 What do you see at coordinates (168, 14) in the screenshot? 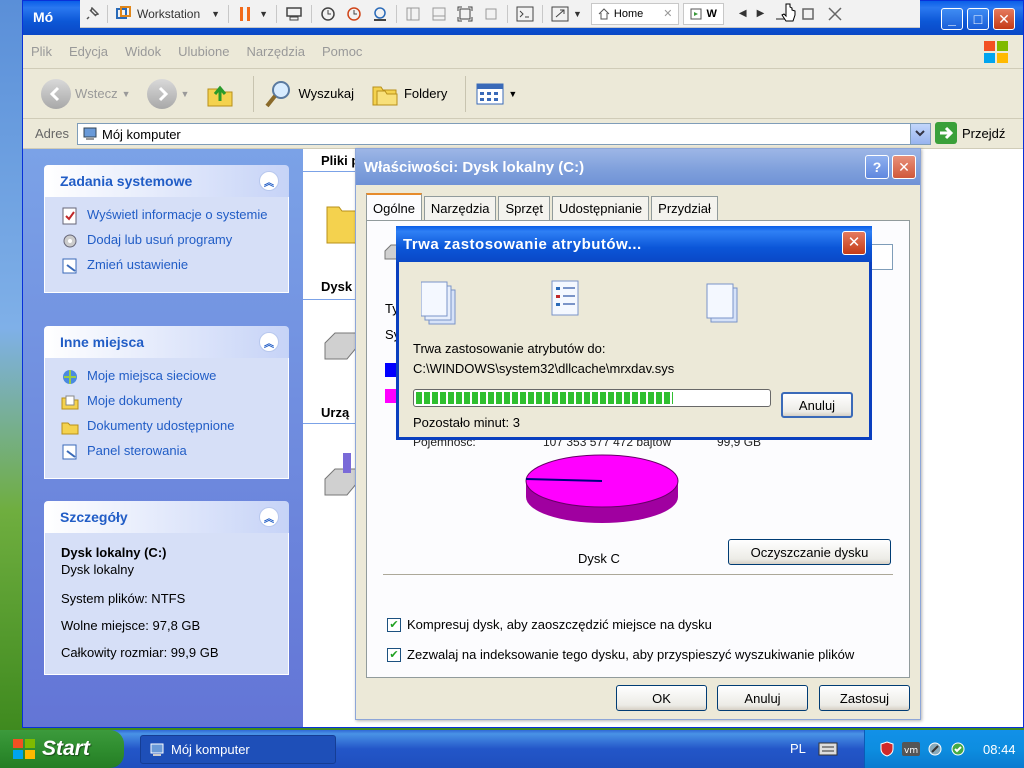
I see `vm-selector: Workstation ▼` at bounding box center [168, 14].